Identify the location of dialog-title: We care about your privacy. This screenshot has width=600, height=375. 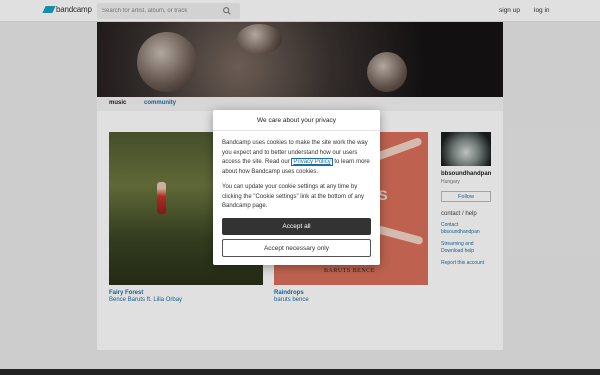
(296, 120).